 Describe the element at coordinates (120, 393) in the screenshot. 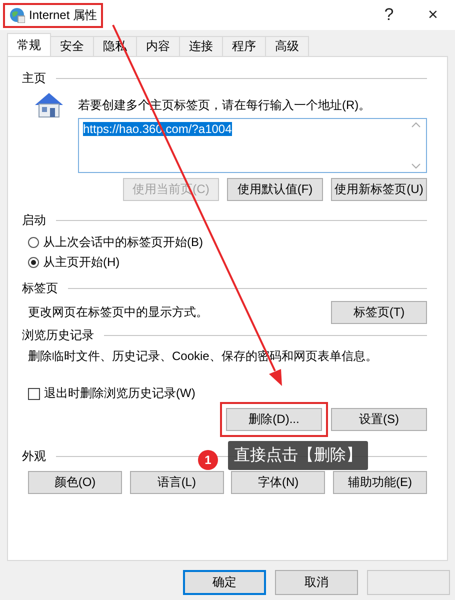

I see `checkbox-label: 退出时删除浏览历史记录(W)` at that location.